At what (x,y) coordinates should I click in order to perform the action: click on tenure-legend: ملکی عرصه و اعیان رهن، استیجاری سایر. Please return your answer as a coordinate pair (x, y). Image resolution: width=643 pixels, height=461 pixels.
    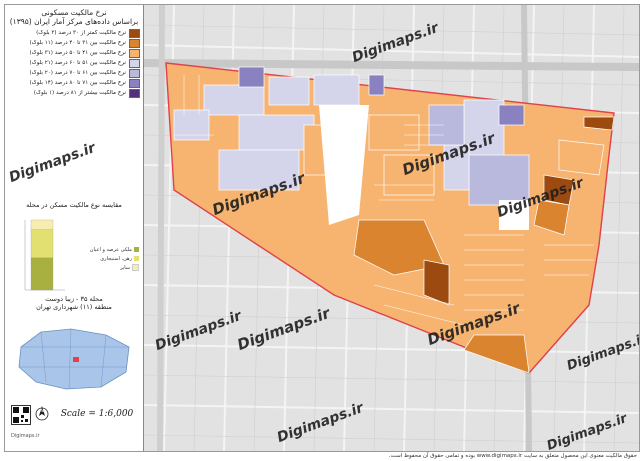
    Looking at the image, I should click on (103, 258).